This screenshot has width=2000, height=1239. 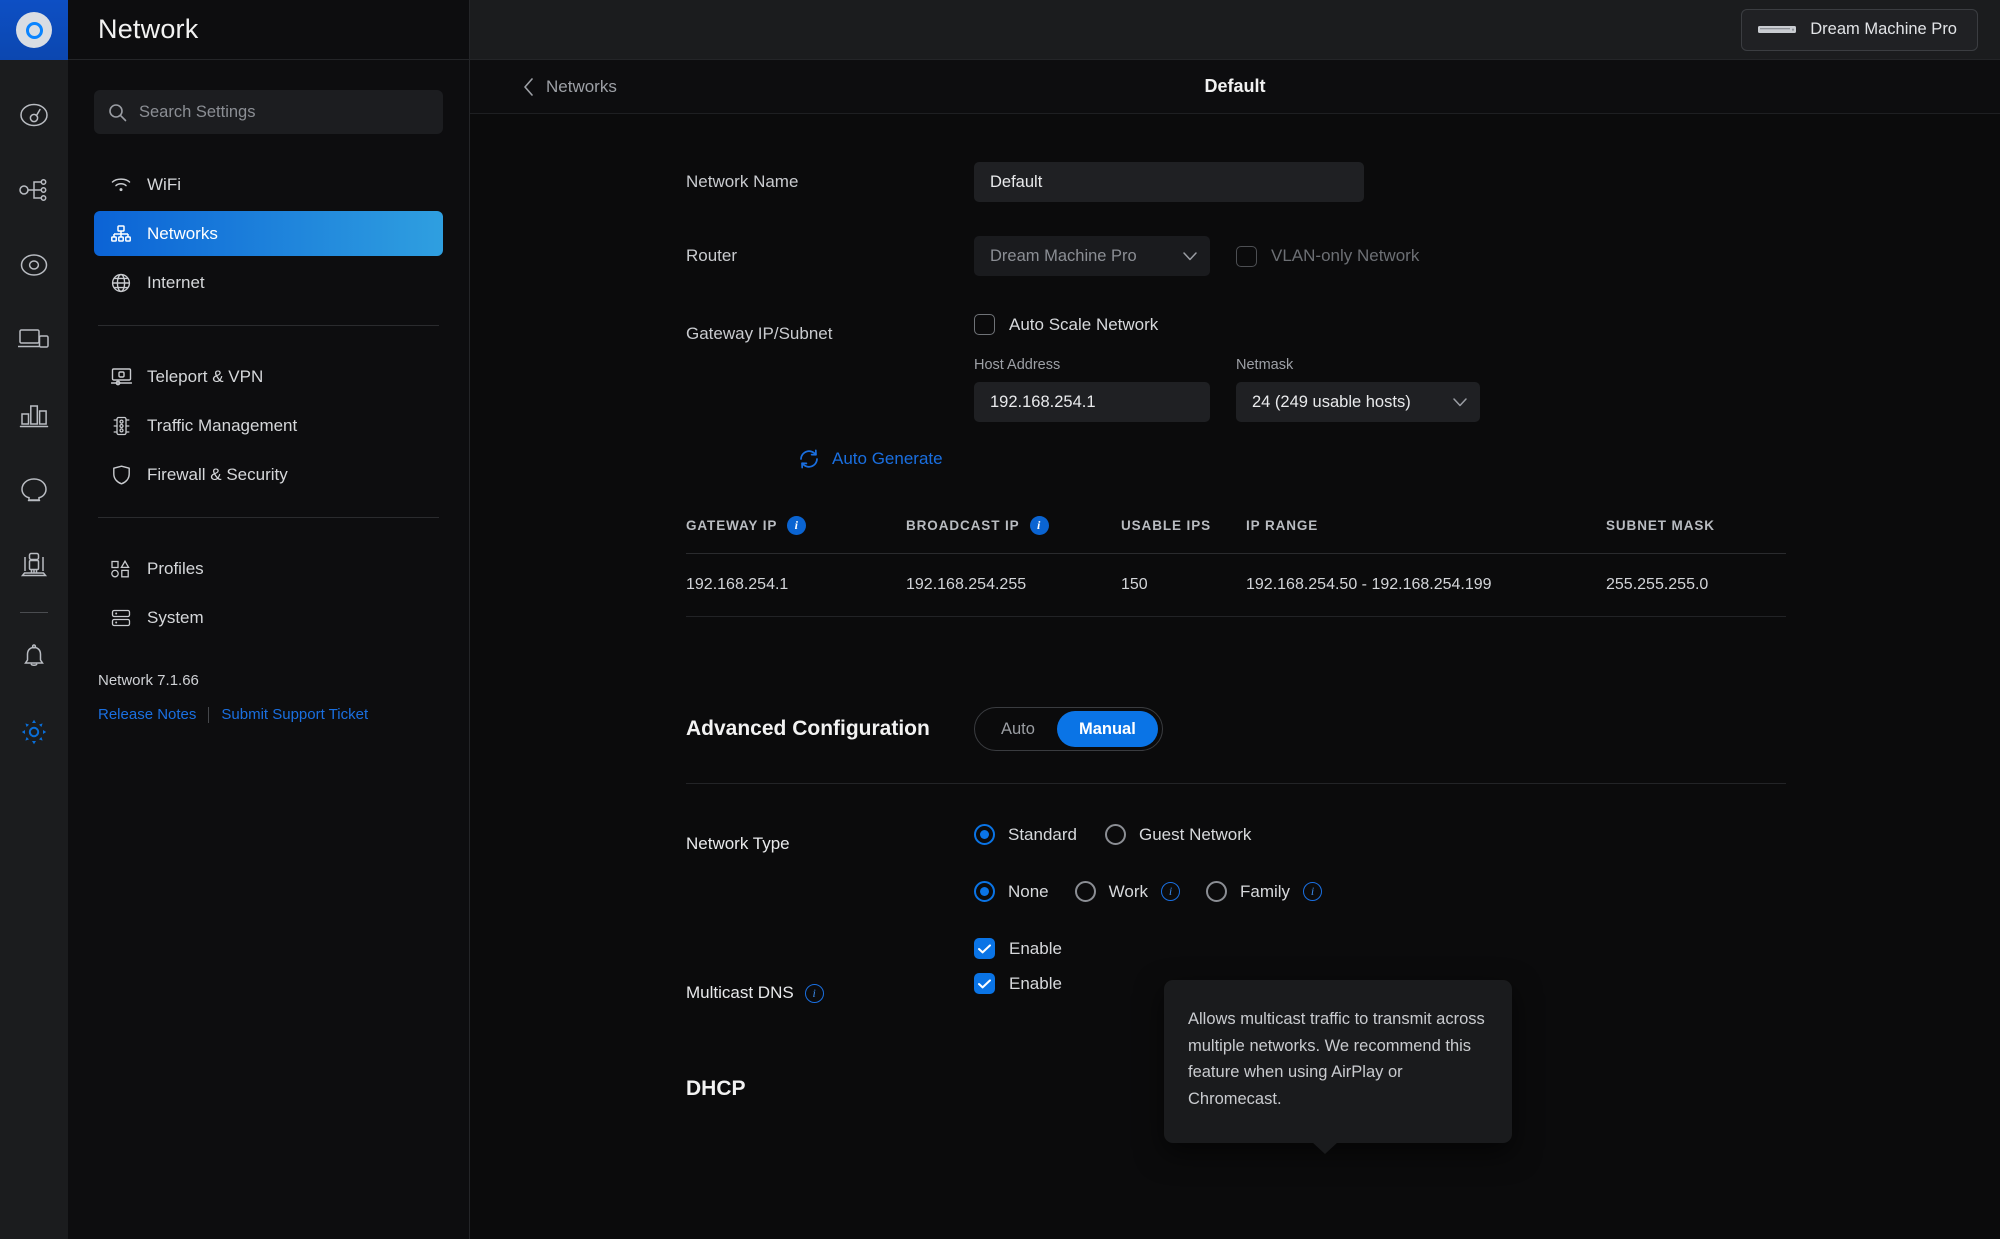 I want to click on advanced-configuration-title: Advanced Configuration, so click(x=808, y=728).